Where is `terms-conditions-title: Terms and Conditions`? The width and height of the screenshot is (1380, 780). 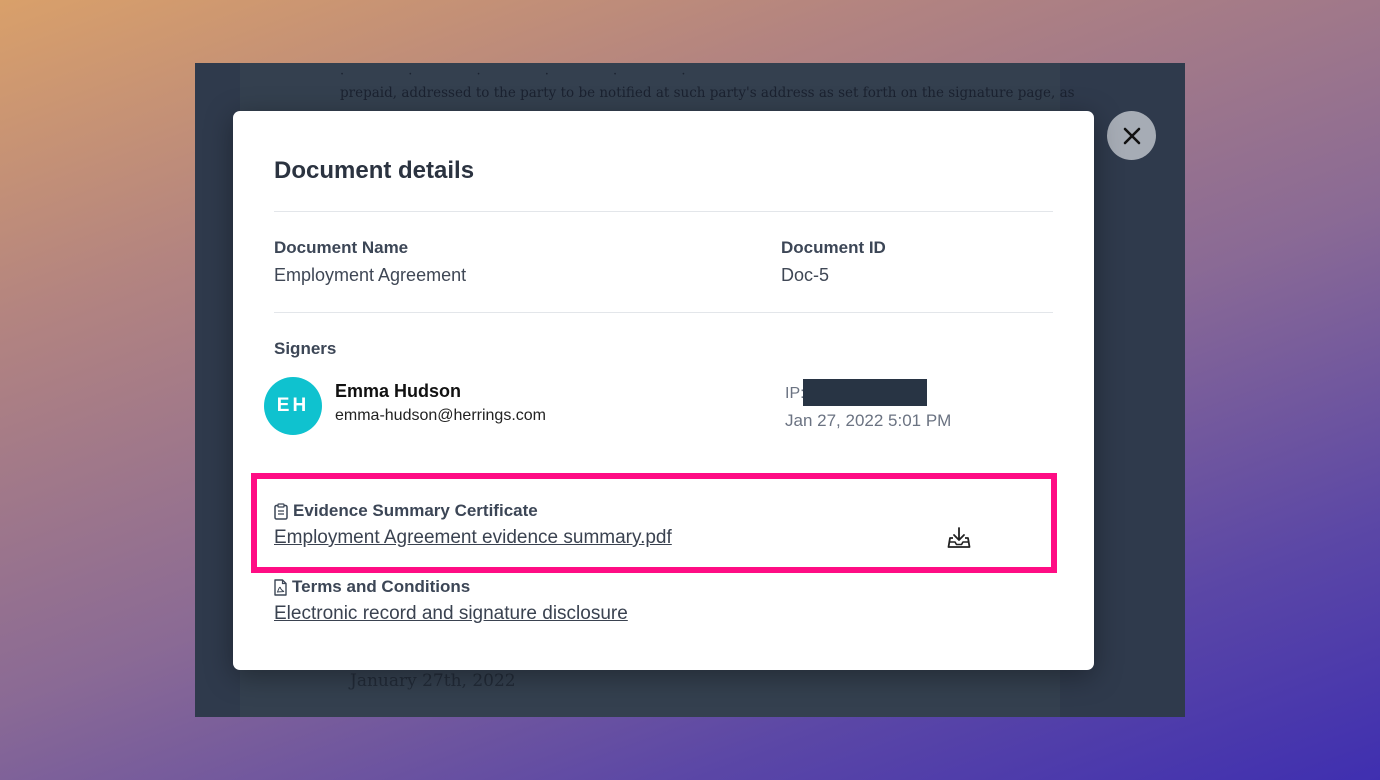 terms-conditions-title: Terms and Conditions is located at coordinates (381, 586).